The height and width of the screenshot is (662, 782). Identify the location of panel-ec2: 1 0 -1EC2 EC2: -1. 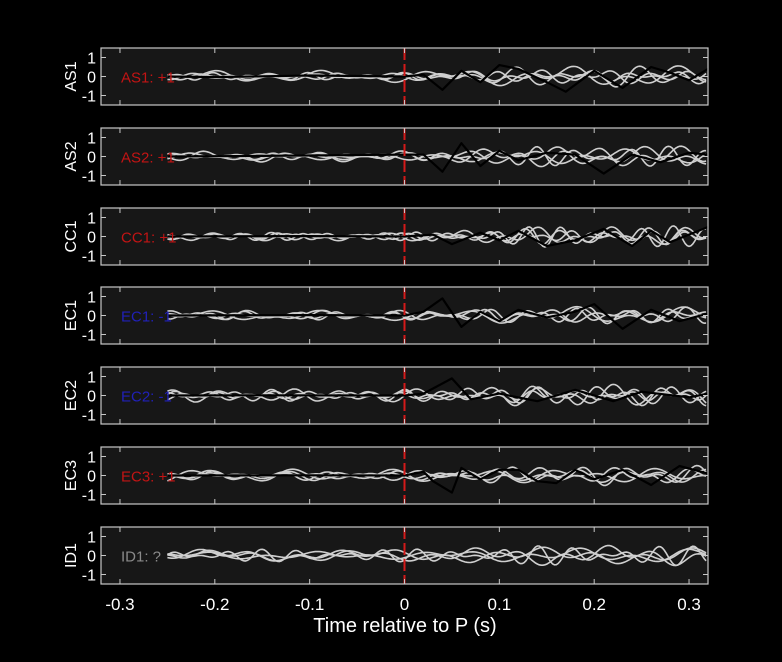
(386, 395).